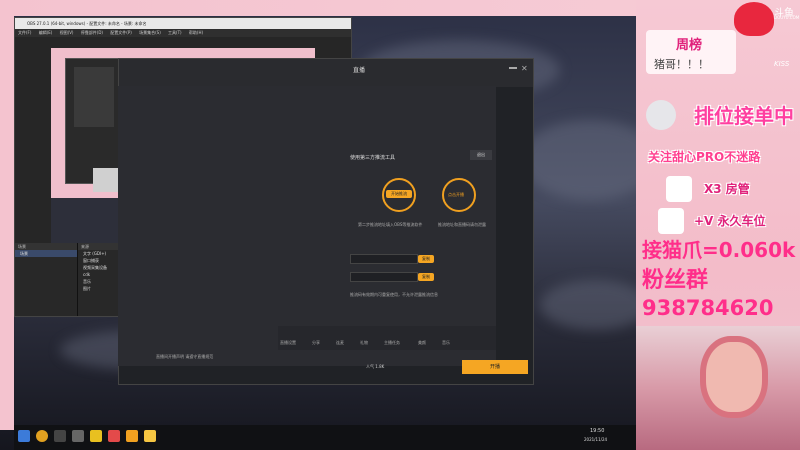 The image size is (800, 450). What do you see at coordinates (754, 19) in the screenshot?
I see `strawberry-icon` at bounding box center [754, 19].